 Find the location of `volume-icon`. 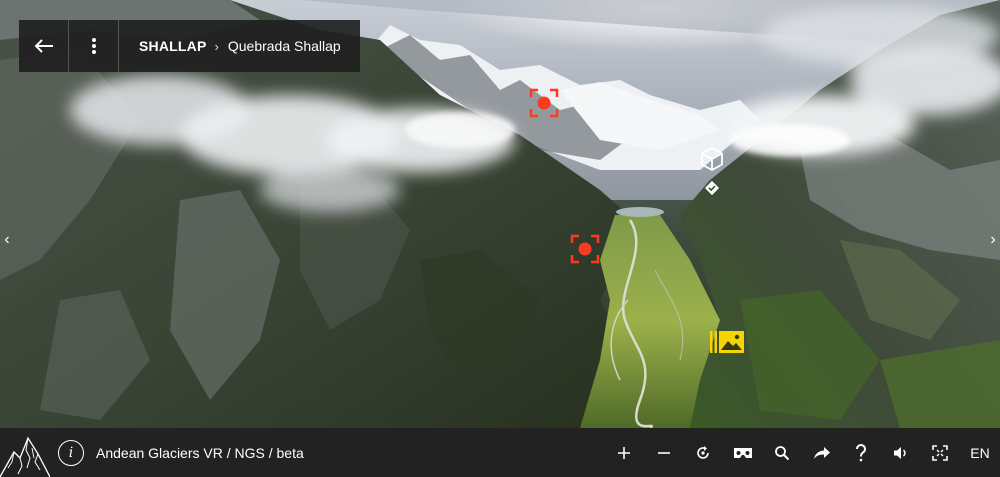

volume-icon is located at coordinates (899, 452).